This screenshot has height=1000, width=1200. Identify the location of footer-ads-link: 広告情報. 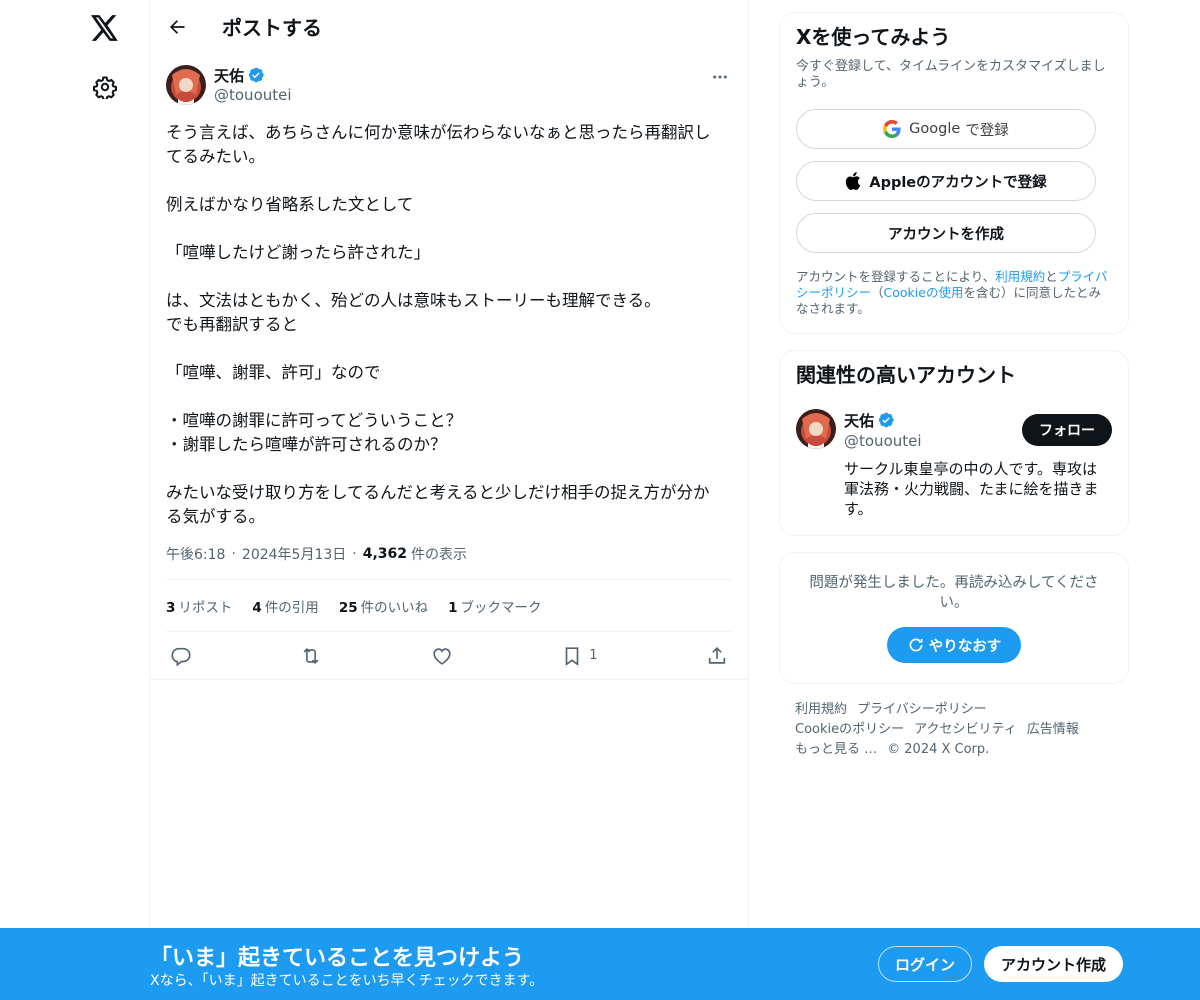
(1053, 729).